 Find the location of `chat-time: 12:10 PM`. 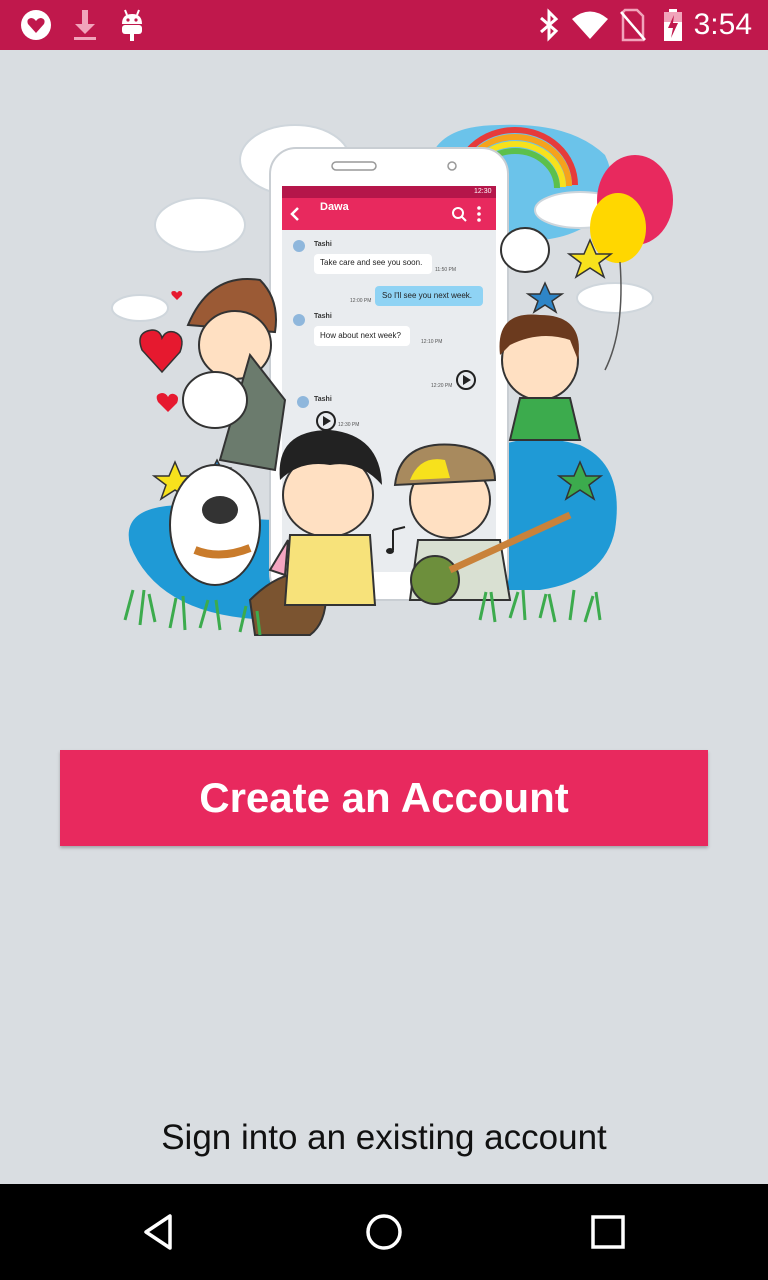

chat-time: 12:10 PM is located at coordinates (432, 342).